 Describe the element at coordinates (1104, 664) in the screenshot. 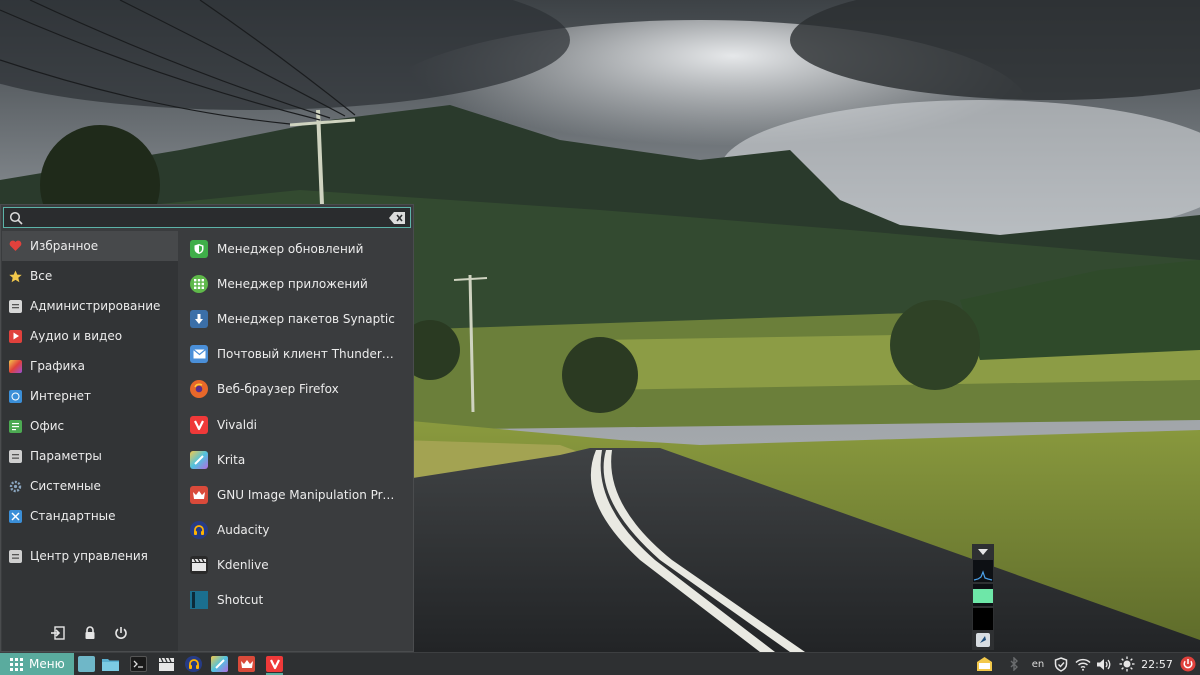

I see `volume-icon` at that location.